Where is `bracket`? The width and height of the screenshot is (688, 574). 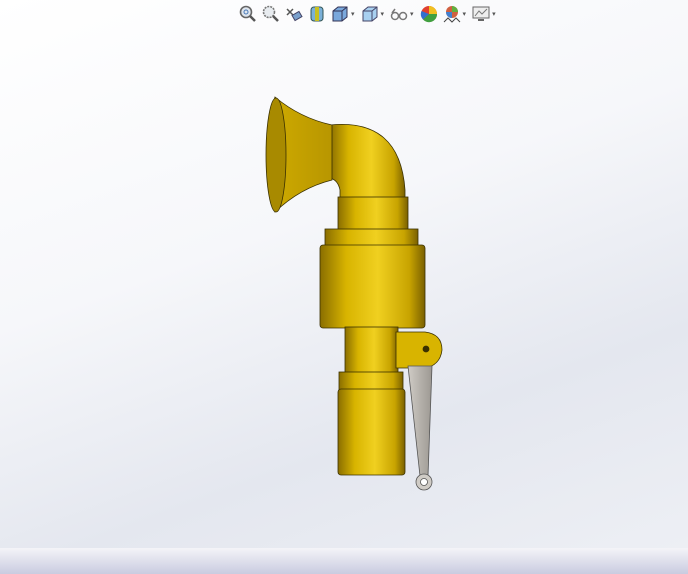 bracket is located at coordinates (419, 350).